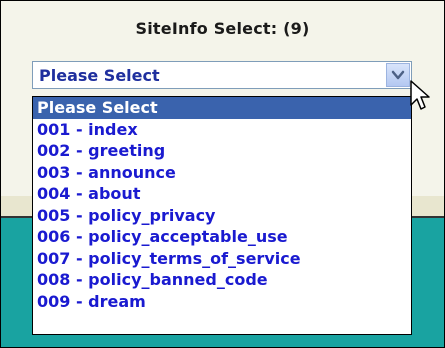 The width and height of the screenshot is (445, 348). I want to click on dropdown-option: 003 - announce, so click(222, 173).